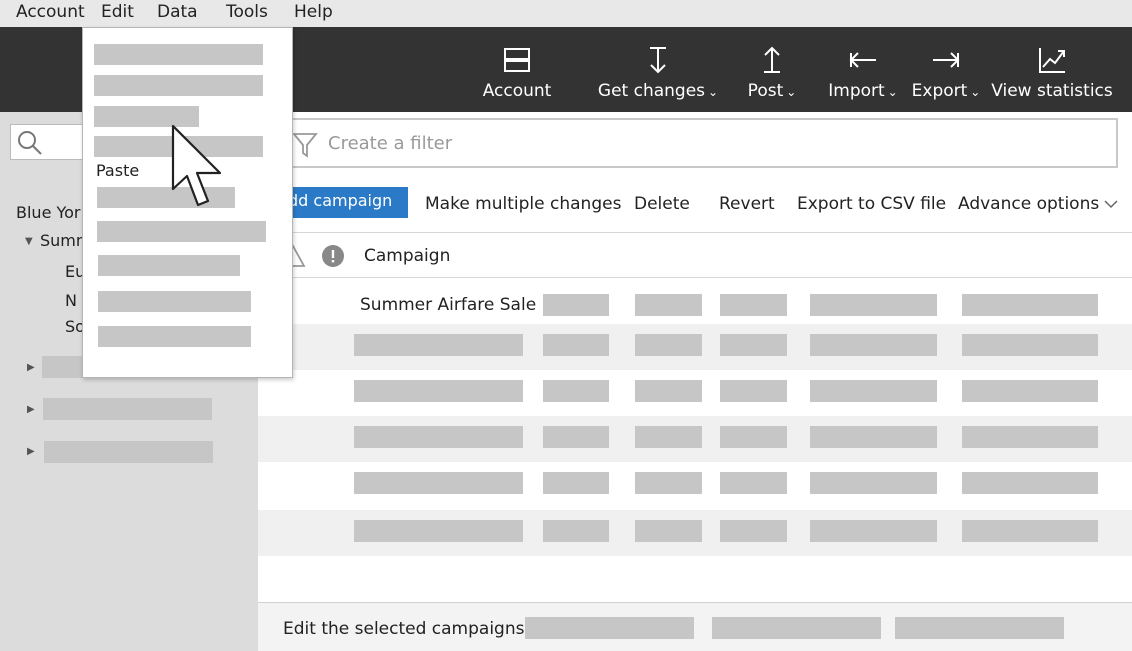  Describe the element at coordinates (1111, 204) in the screenshot. I see `chevron-down-icon` at that location.